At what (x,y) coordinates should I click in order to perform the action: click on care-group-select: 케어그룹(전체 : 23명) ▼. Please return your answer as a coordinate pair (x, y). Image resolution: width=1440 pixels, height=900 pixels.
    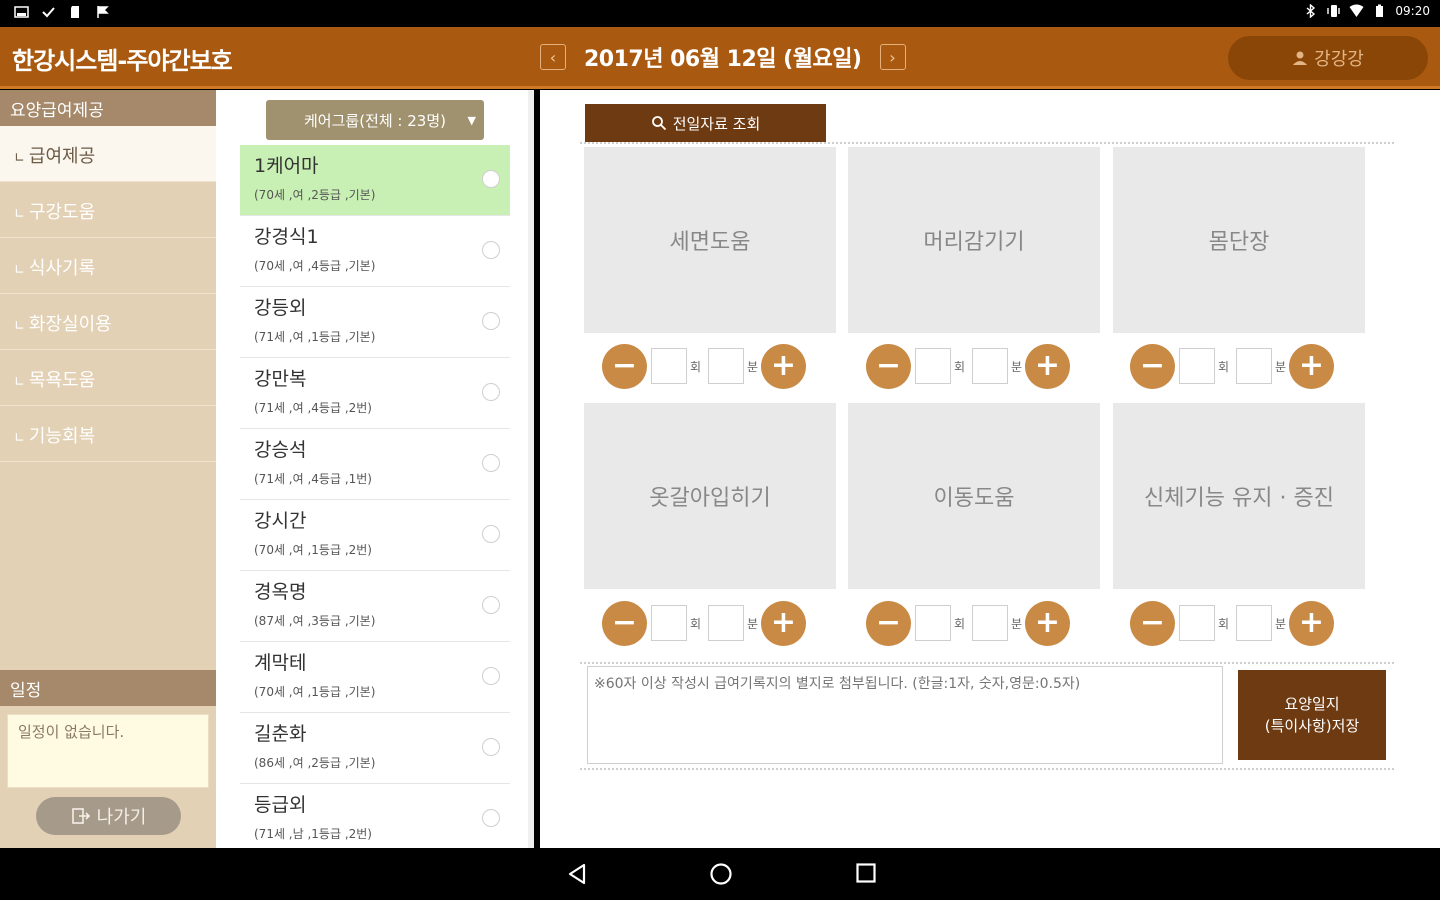
    Looking at the image, I should click on (375, 120).